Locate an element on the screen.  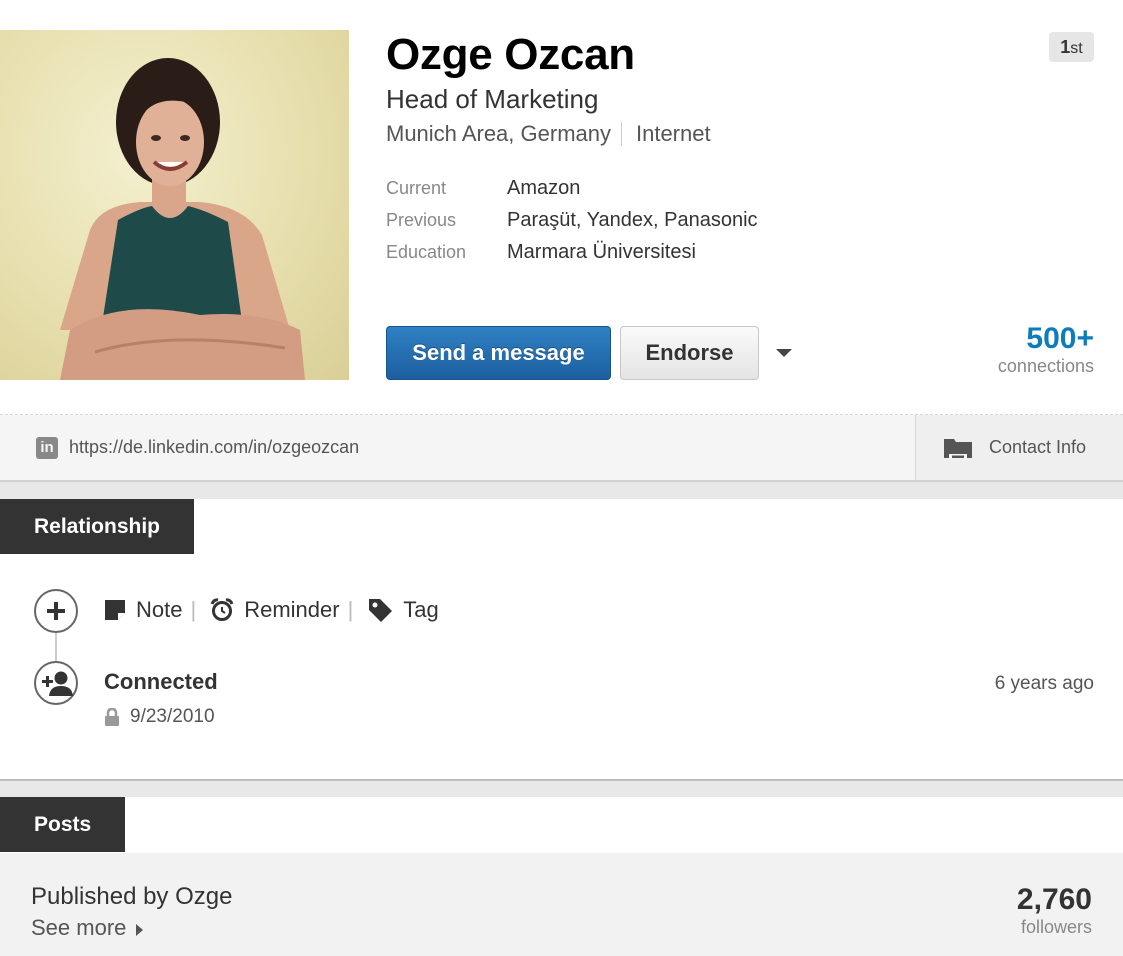
add-plus-icon is located at coordinates (56, 611).